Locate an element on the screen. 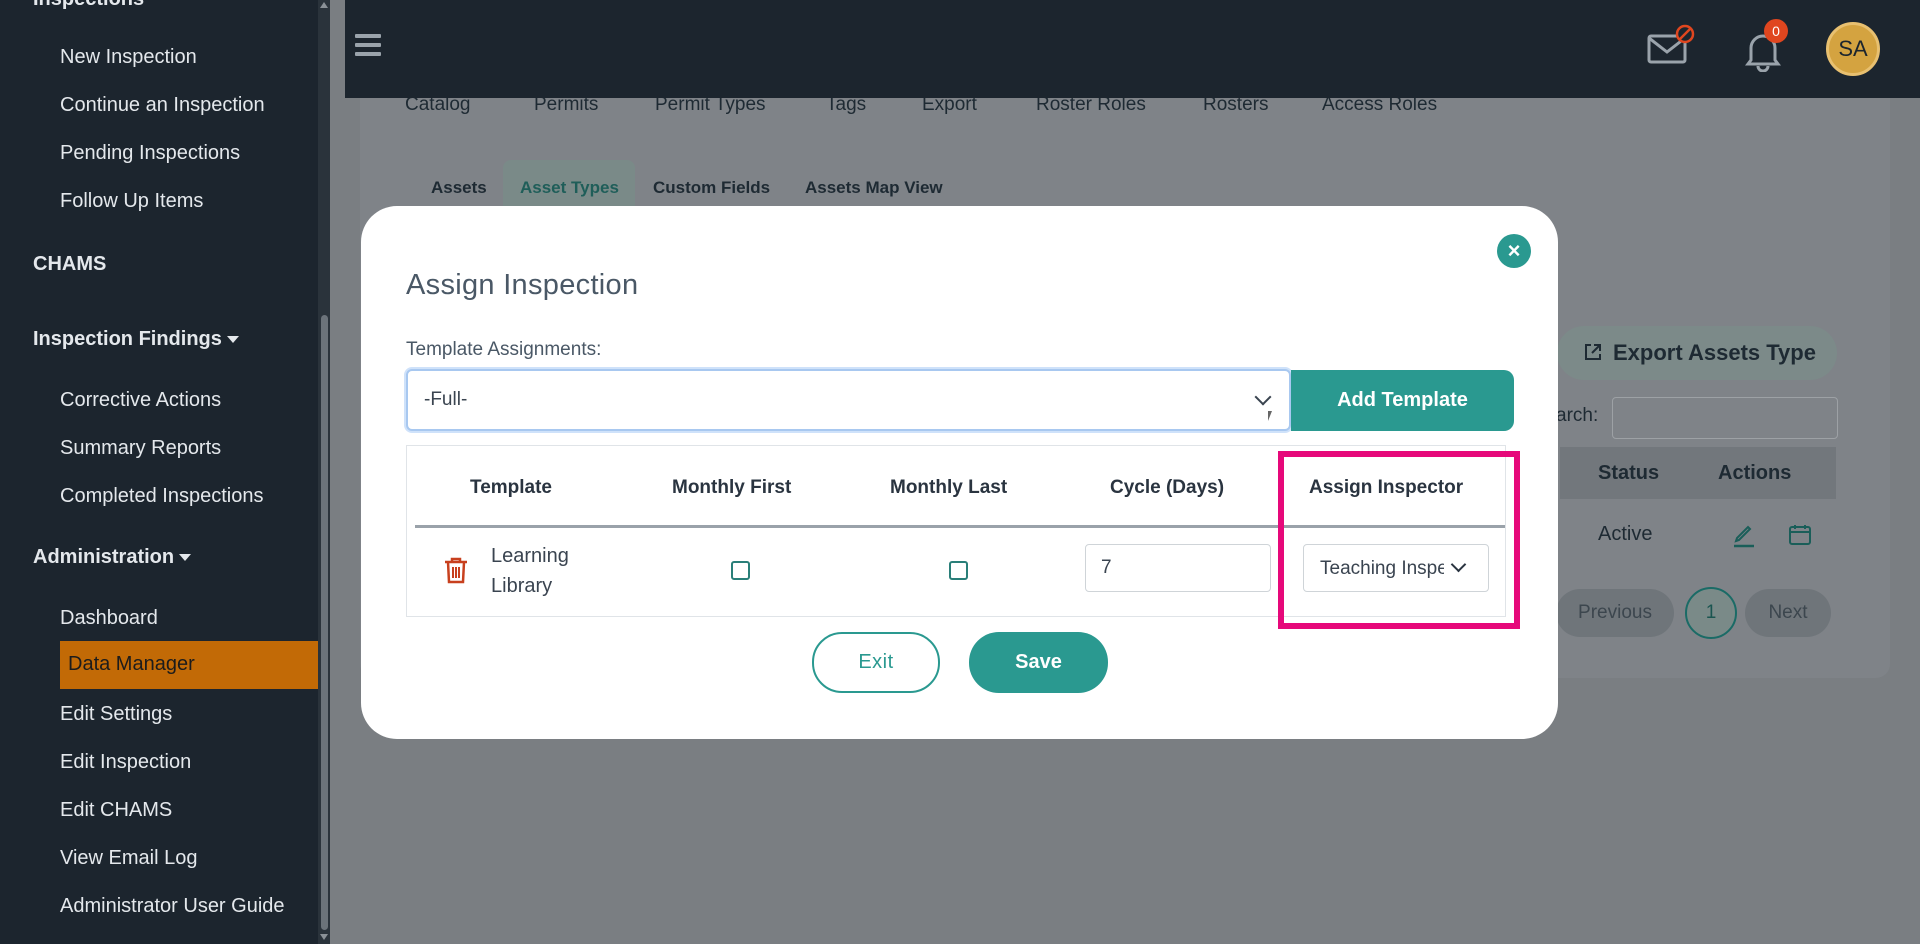 The height and width of the screenshot is (944, 1920). sidebar-scrollbar is located at coordinates (324, 472).